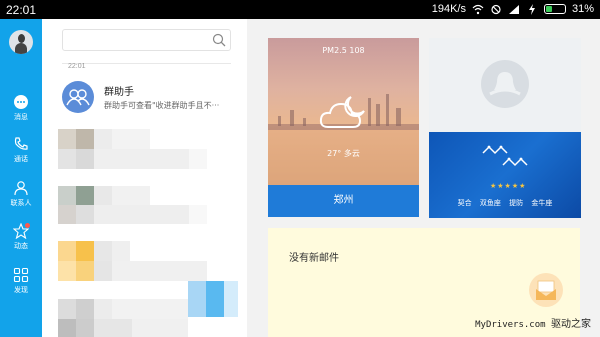 The width and height of the screenshot is (600, 337). Describe the element at coordinates (531, 9) in the screenshot. I see `charging-icon` at that location.